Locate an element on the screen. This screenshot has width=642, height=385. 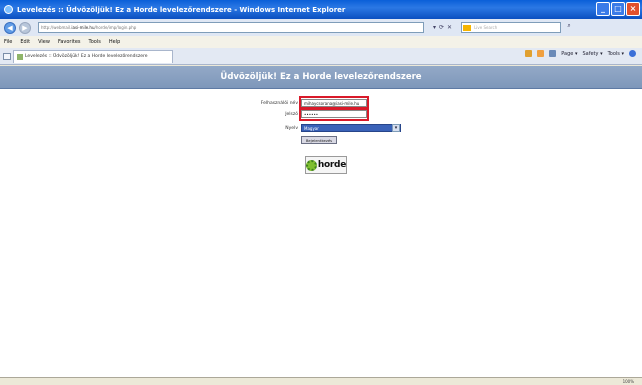
language-select: Magyar ▾ is located at coordinates (351, 128).